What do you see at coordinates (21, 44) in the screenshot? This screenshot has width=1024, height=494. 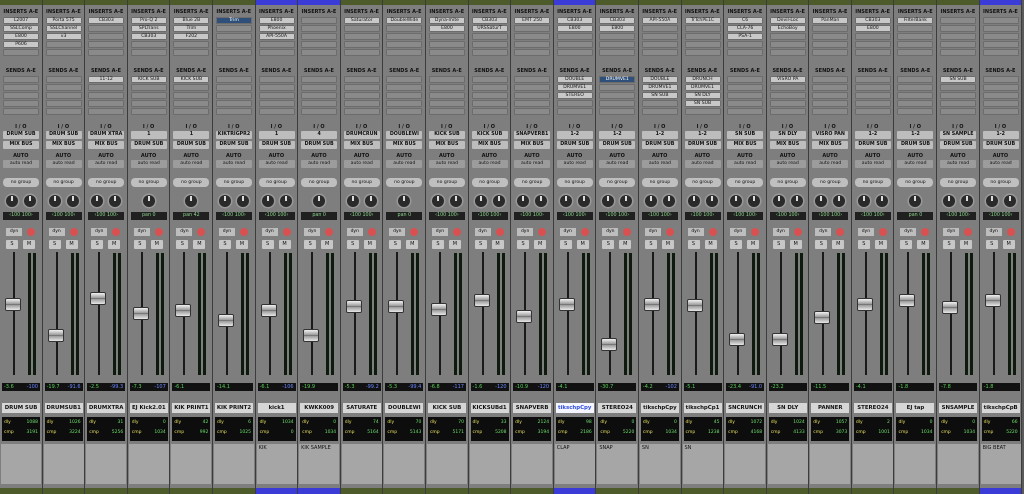 I see `insert-slot: P606` at bounding box center [21, 44].